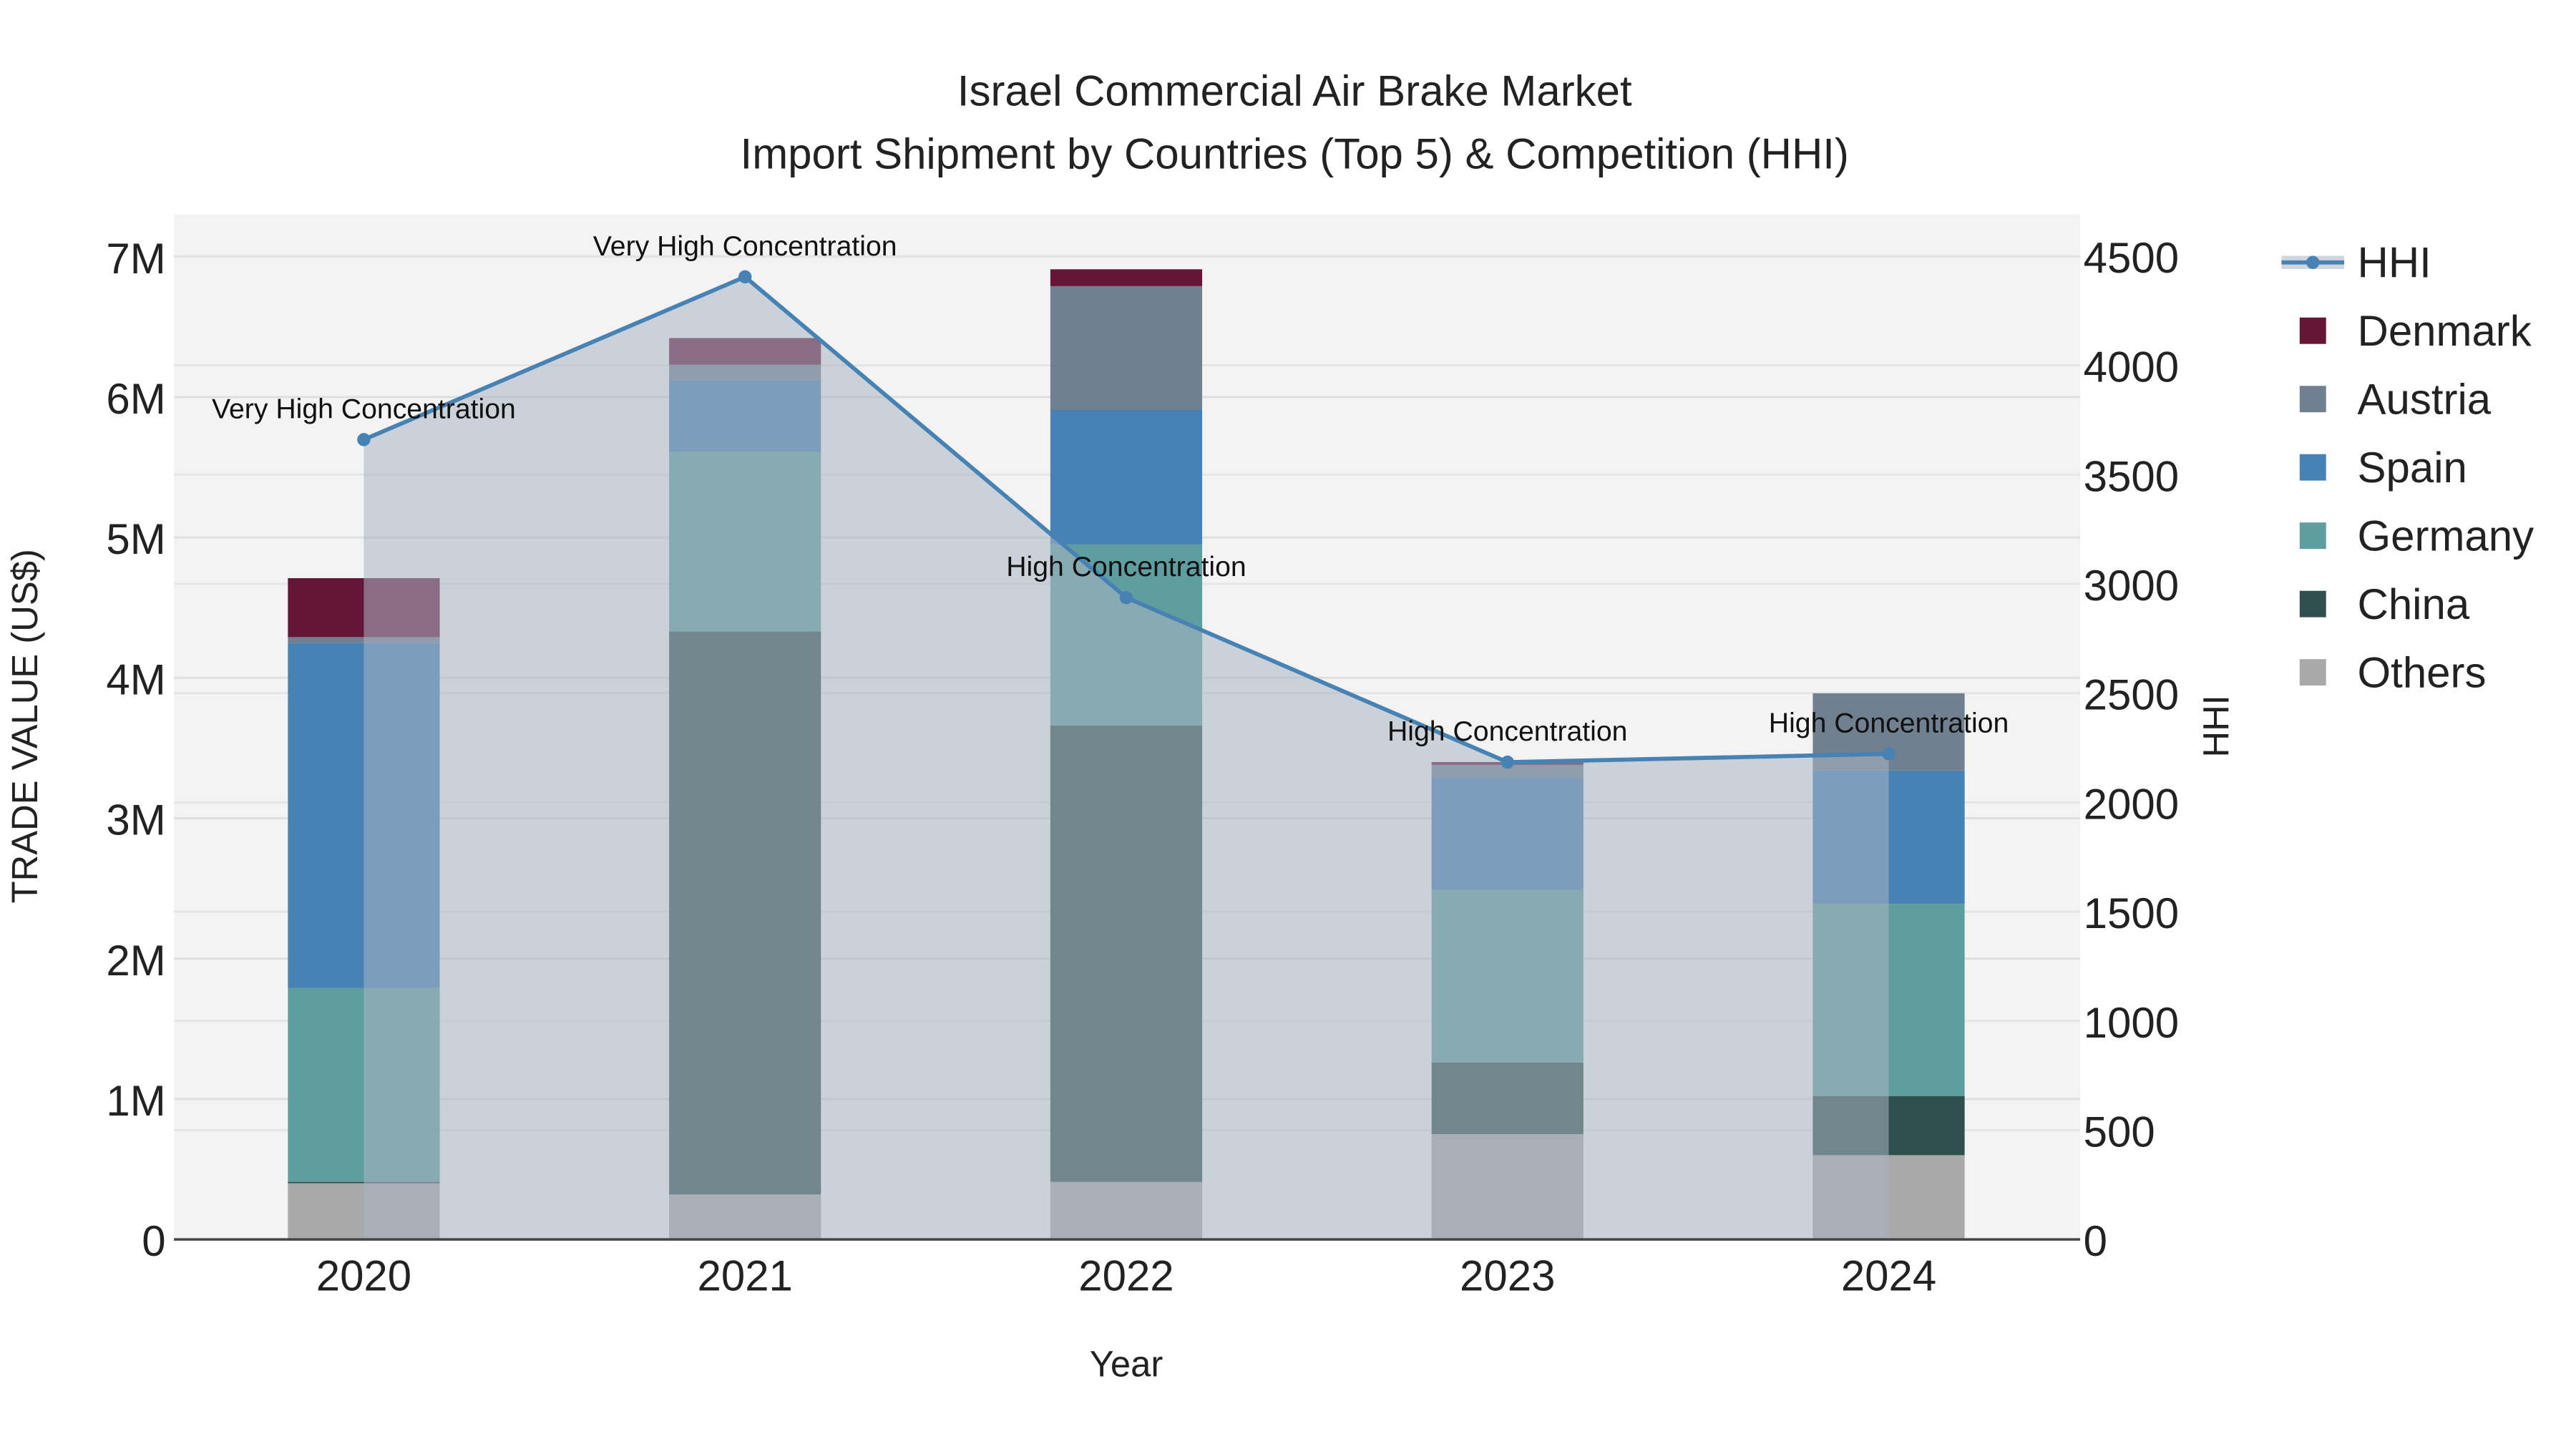  I want to click on y-tick-label: 4M, so click(135, 679).